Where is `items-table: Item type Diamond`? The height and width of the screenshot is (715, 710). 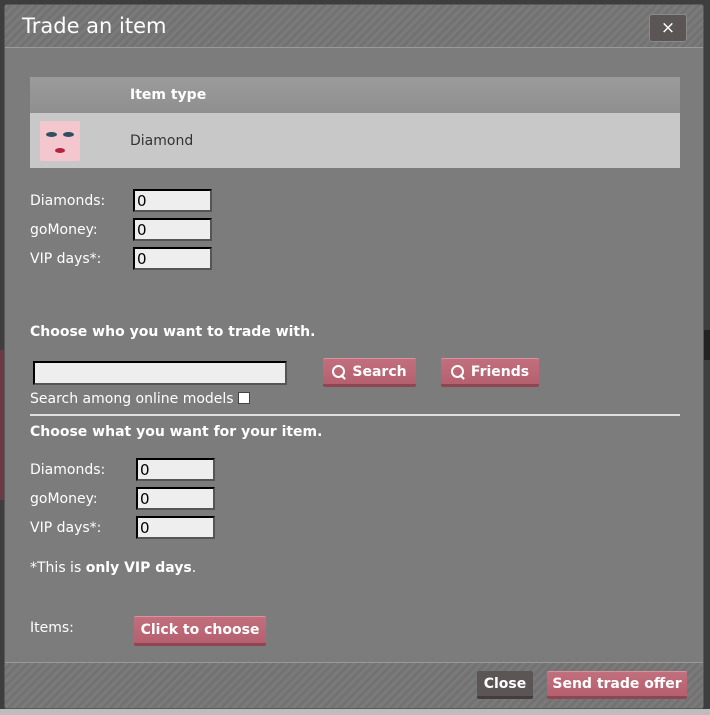 items-table: Item type Diamond is located at coordinates (355, 122).